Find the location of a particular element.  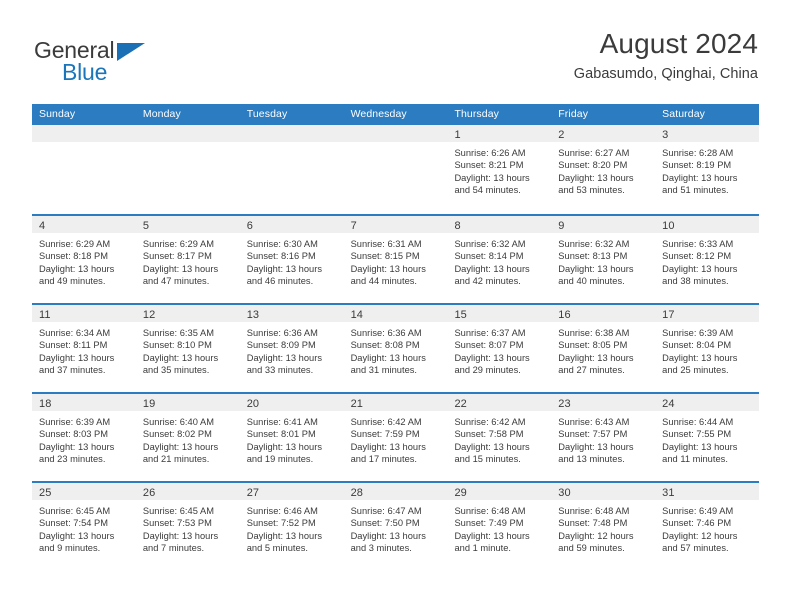

daylight-text: Daylight: 13 hours and 54 minutes. is located at coordinates (492, 184).